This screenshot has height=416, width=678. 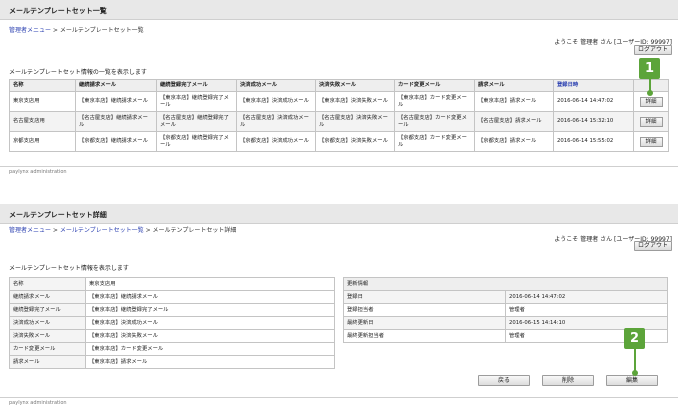 I want to click on list-breadcrumb: 管理者メニュー > メールテンプレートセット一覧, so click(x=76, y=30).